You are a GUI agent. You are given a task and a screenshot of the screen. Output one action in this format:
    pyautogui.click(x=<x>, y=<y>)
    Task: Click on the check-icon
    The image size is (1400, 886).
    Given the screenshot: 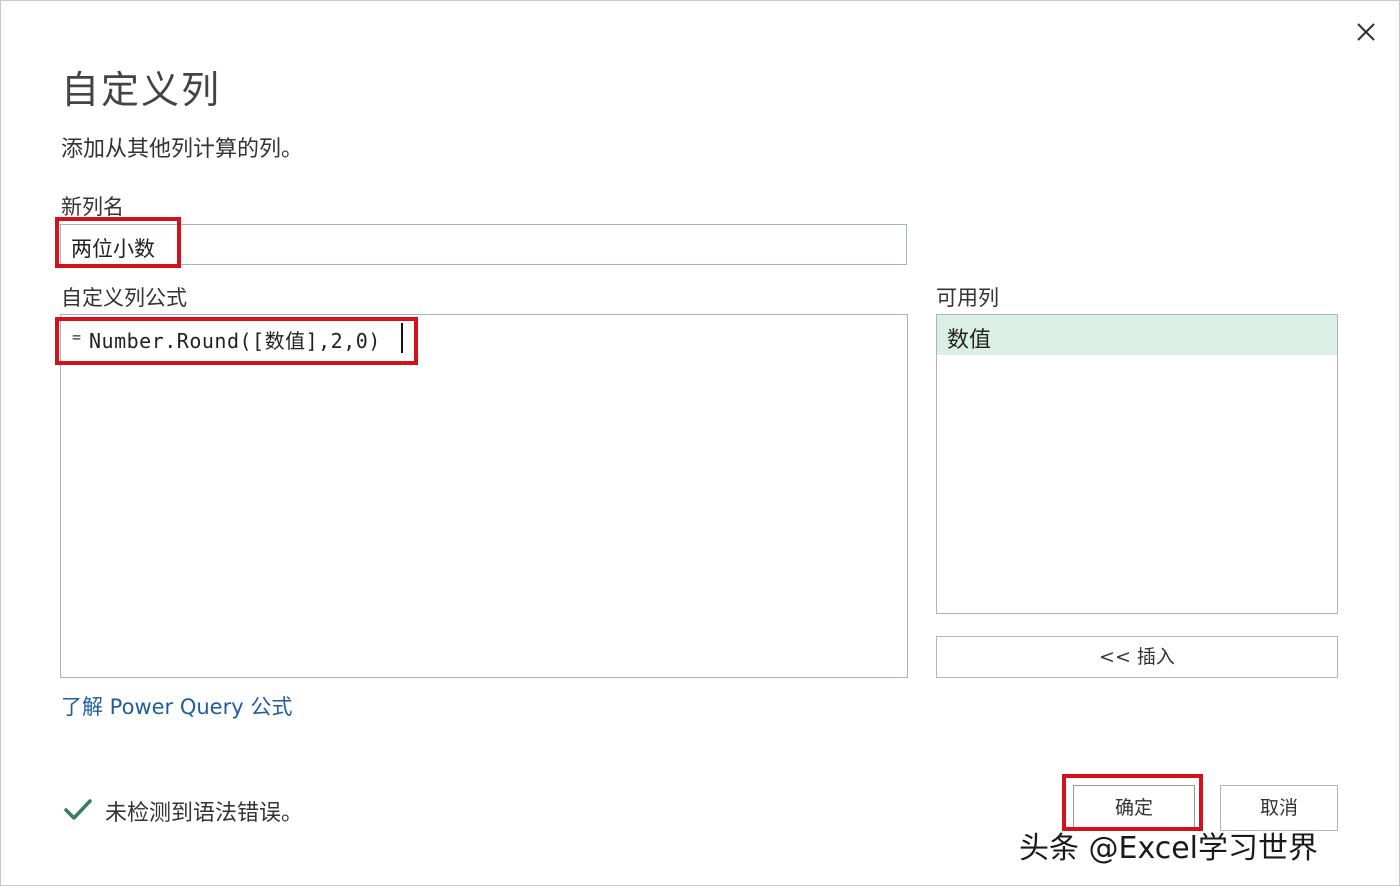 What is the action you would take?
    pyautogui.click(x=78, y=809)
    